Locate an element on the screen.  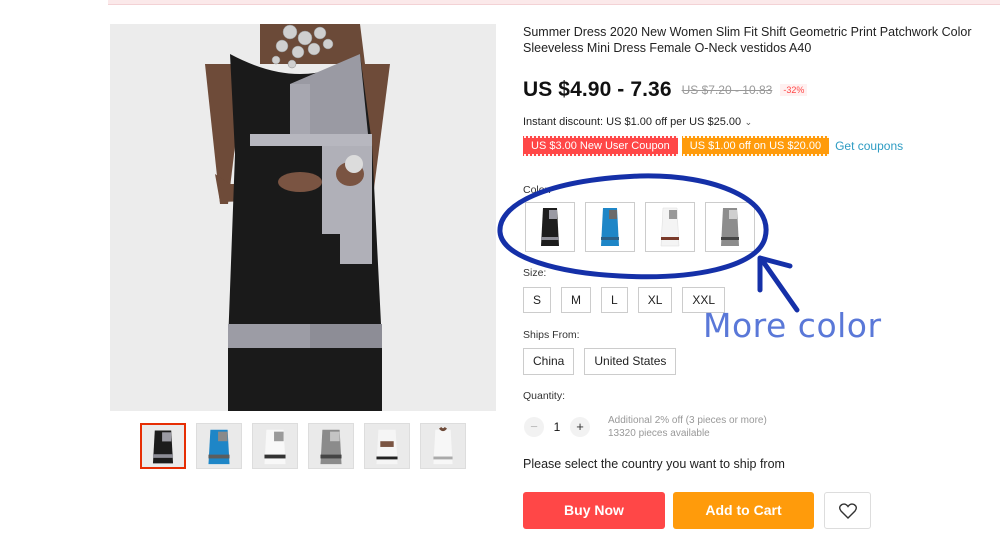
color-options is located at coordinates (640, 227).